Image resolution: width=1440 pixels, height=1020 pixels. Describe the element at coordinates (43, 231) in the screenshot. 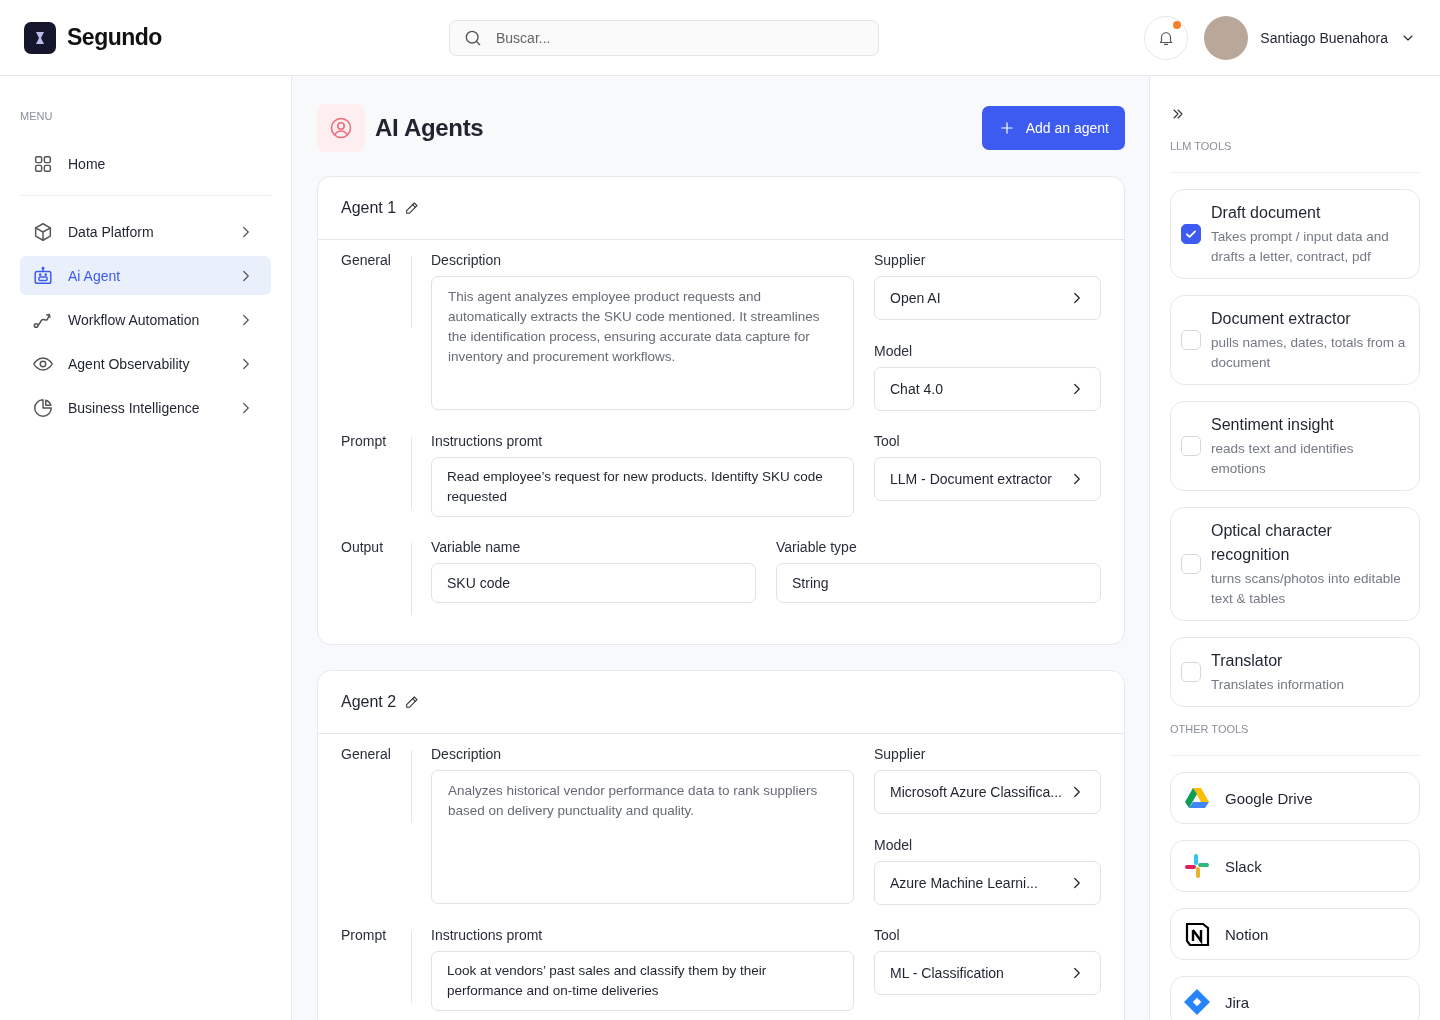

I see `cube-icon` at that location.